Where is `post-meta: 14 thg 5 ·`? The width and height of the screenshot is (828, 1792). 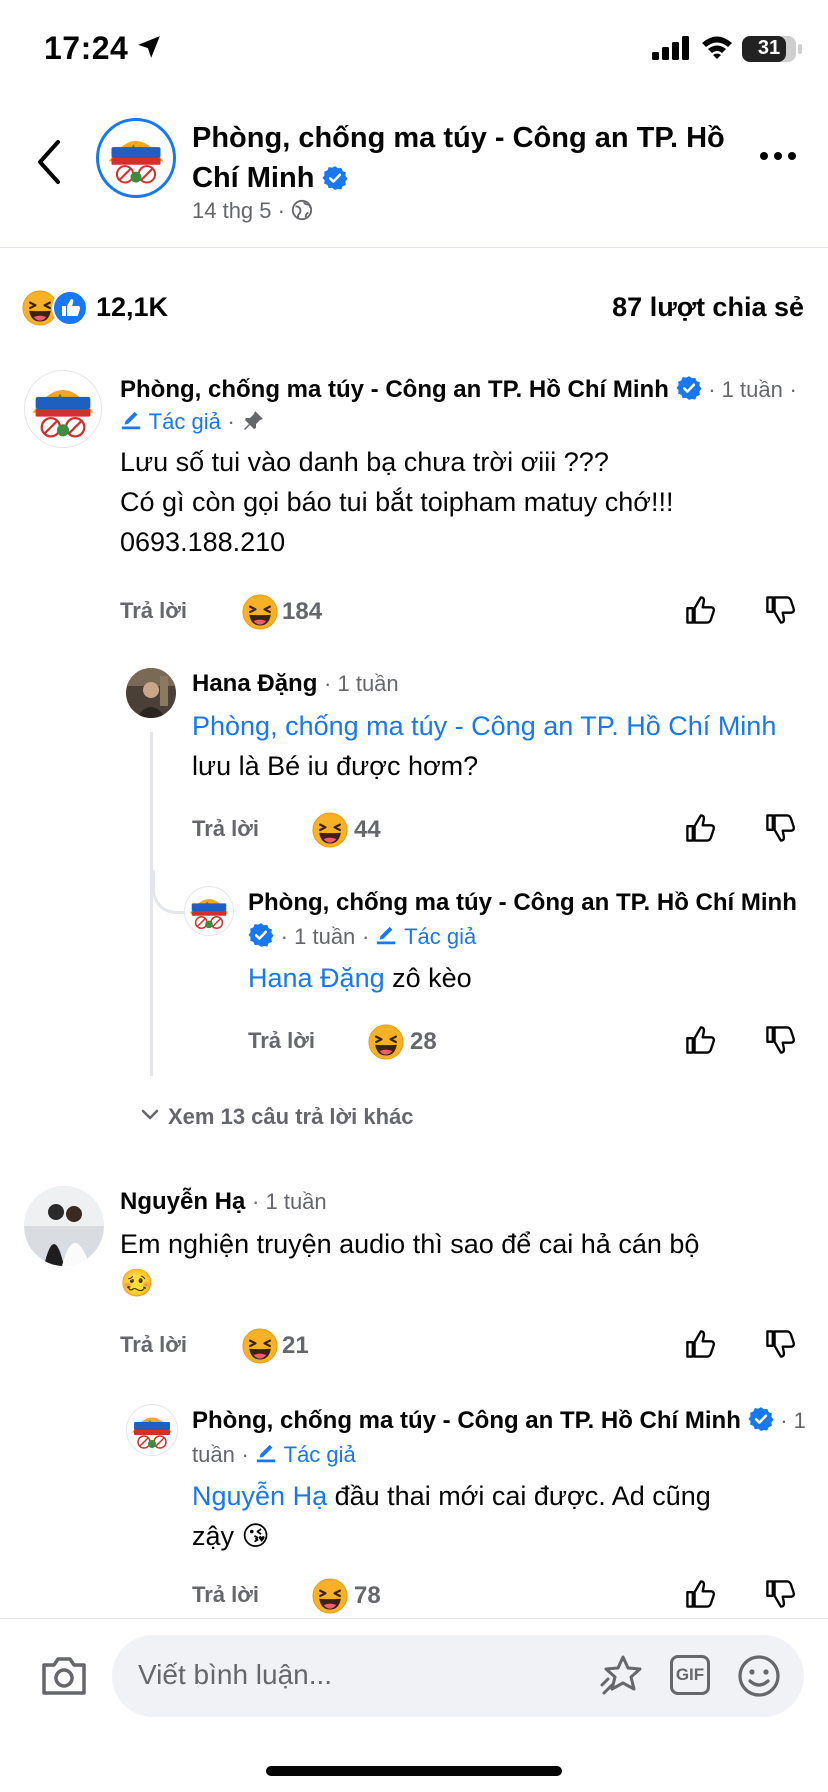
post-meta: 14 thg 5 · is located at coordinates (252, 211).